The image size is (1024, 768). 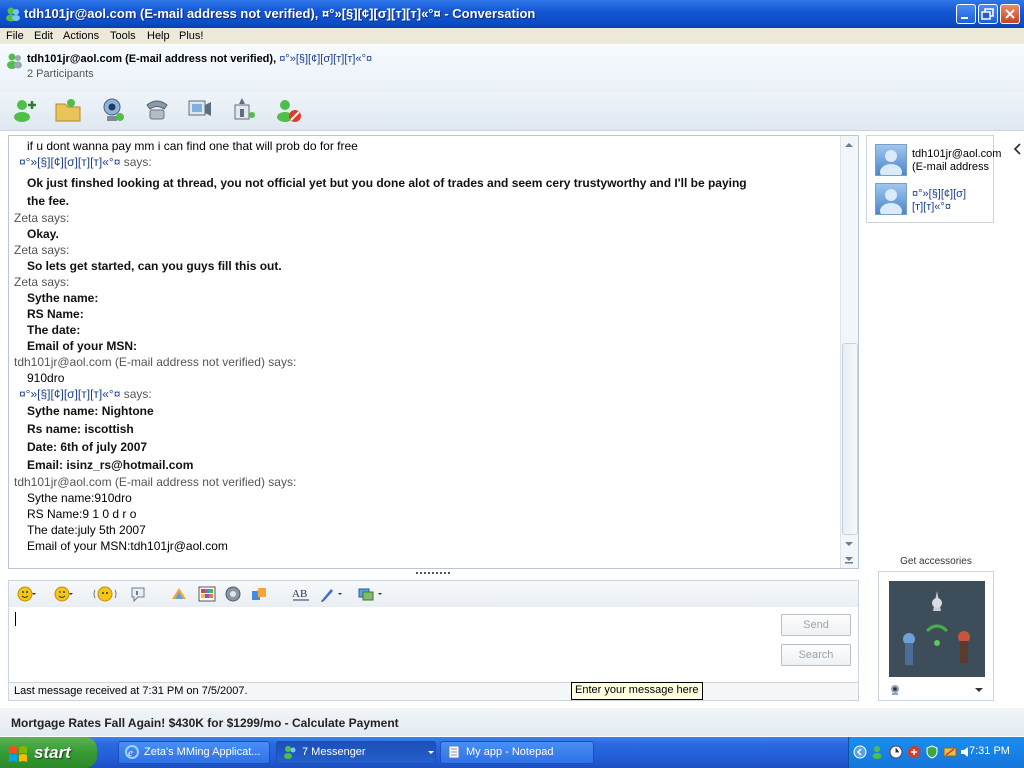 I want to click on close-button, so click(x=1010, y=14).